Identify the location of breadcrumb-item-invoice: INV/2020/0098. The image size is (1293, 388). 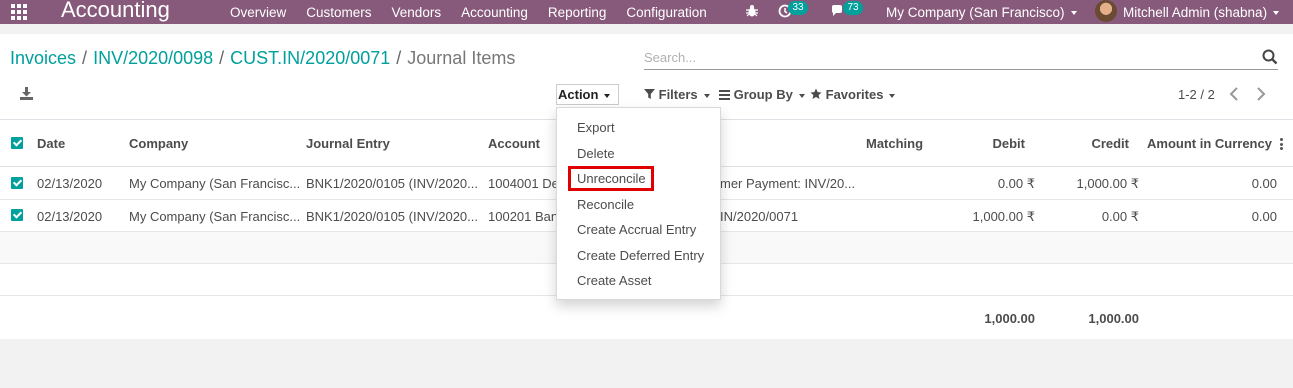
(153, 58).